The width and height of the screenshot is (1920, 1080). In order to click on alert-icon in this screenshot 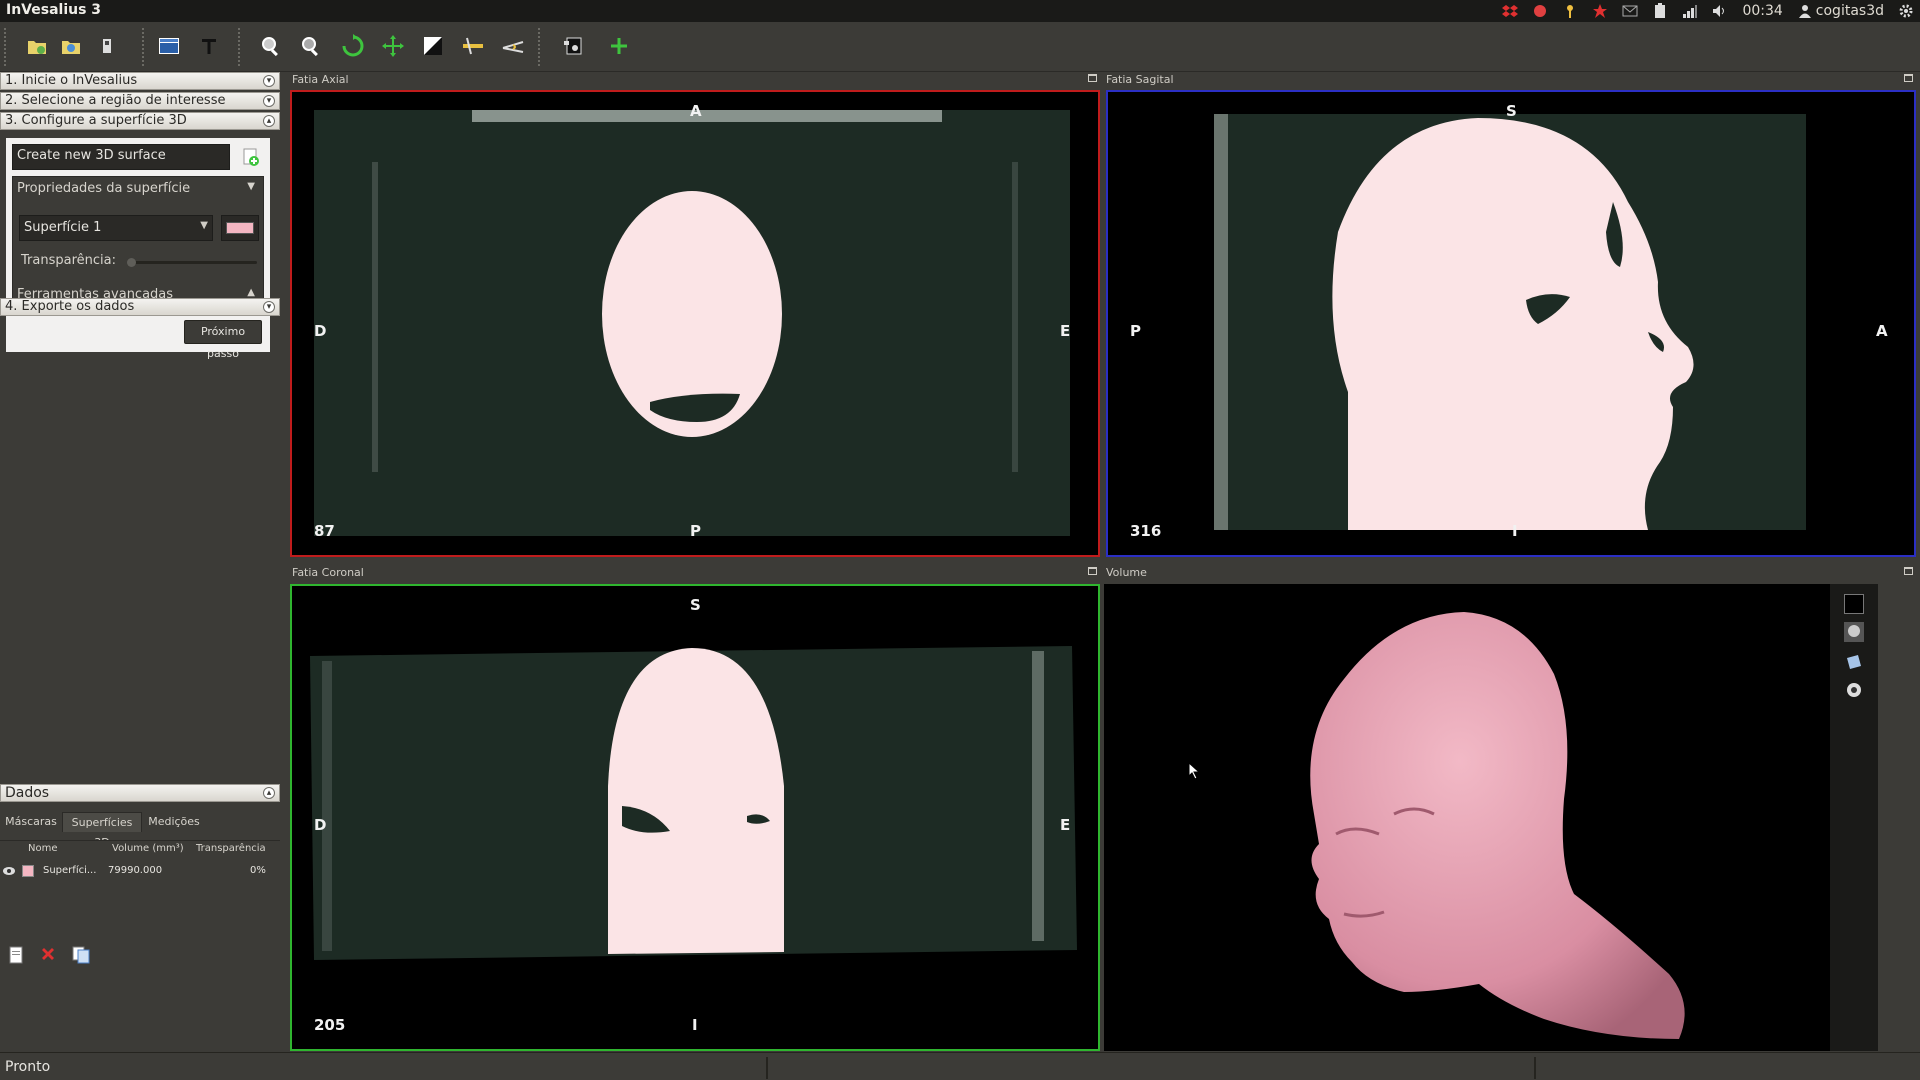, I will do `click(1600, 11)`.